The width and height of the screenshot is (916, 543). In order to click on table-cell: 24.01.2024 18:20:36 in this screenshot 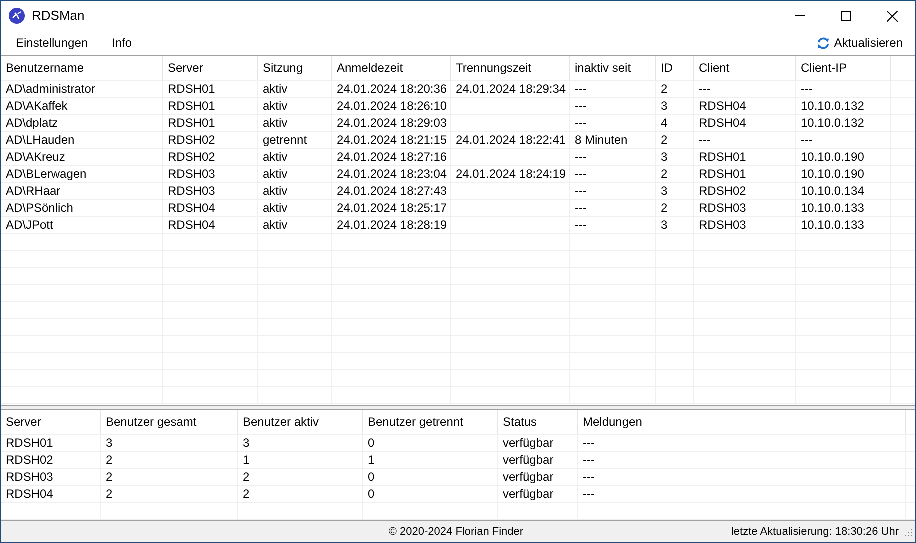, I will do `click(392, 89)`.